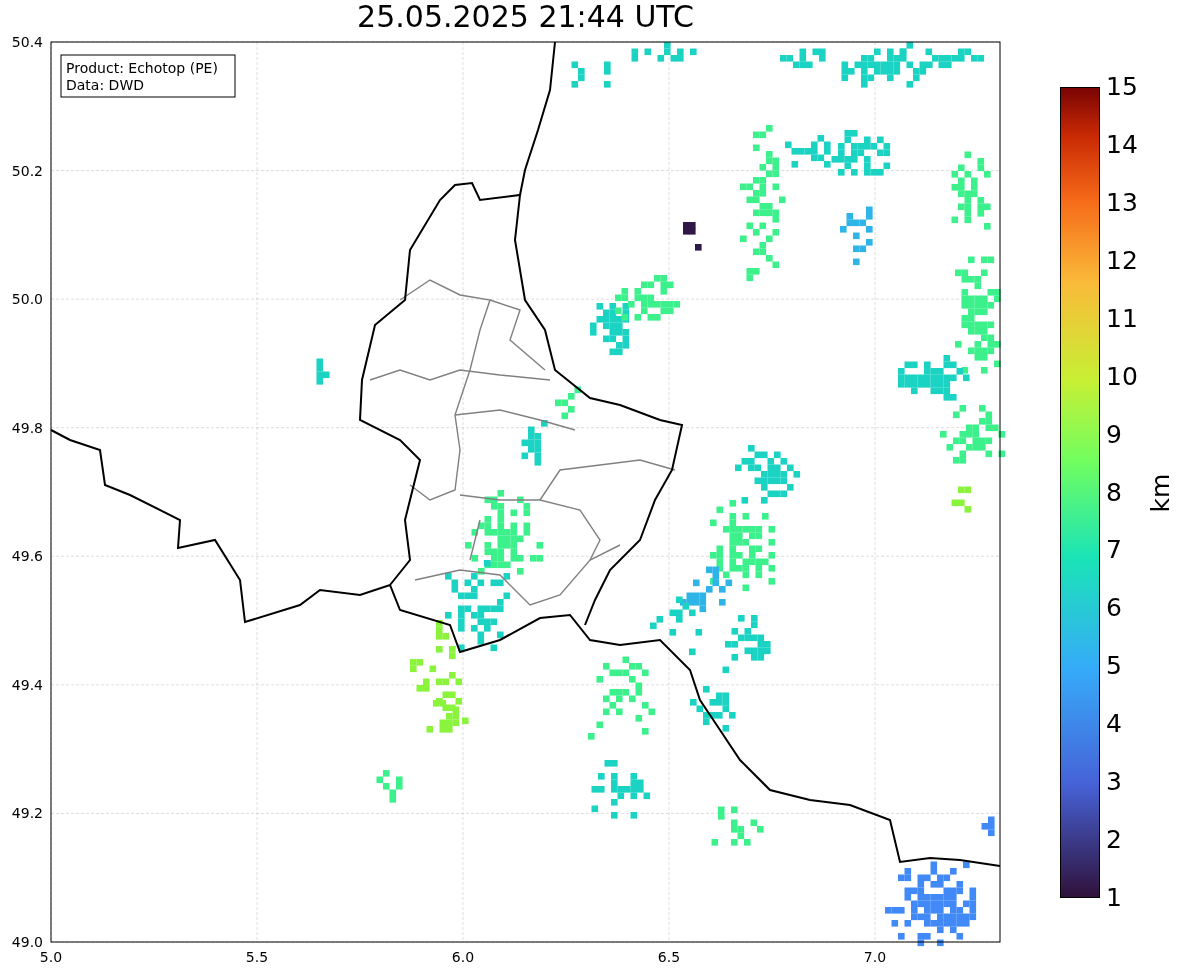 The height and width of the screenshot is (976, 1178). I want to click on colorbar-tick-label: 3, so click(1114, 782).